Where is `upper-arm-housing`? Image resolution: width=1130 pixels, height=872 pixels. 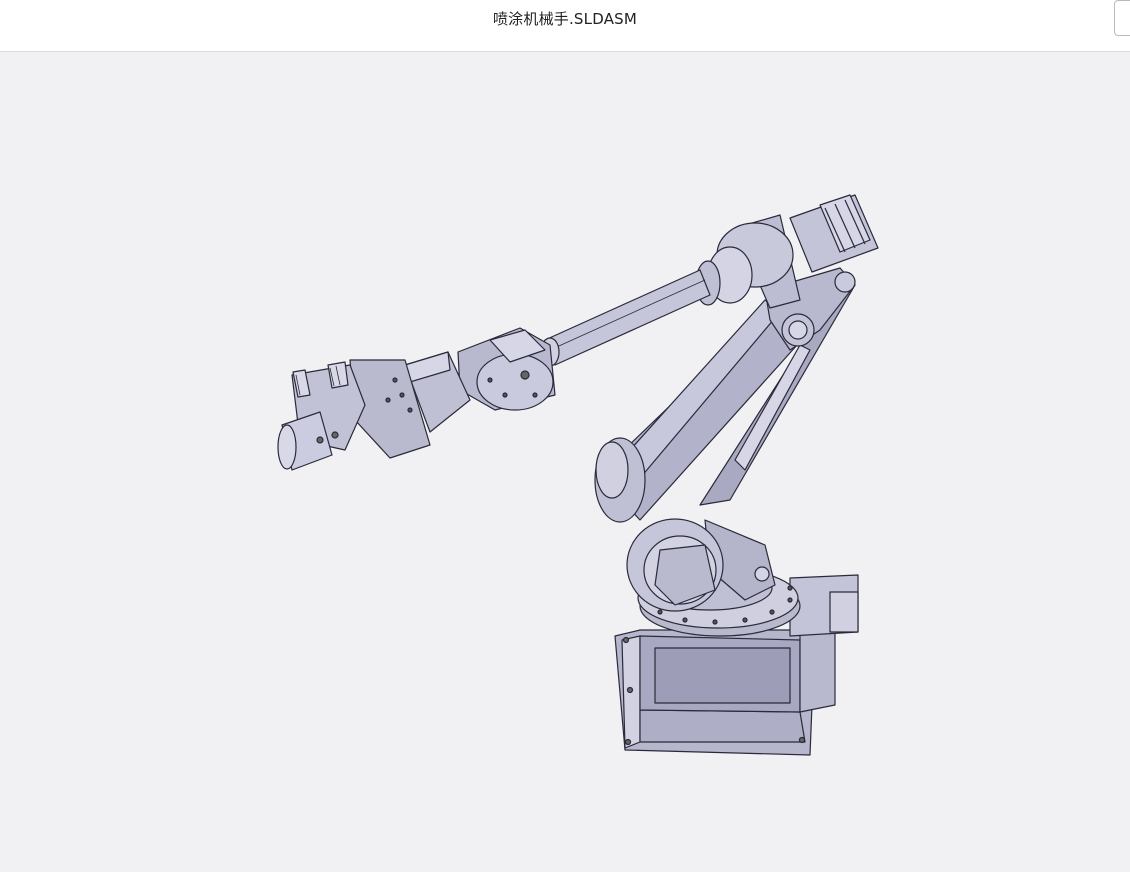
upper-arm-housing is located at coordinates (748, 261).